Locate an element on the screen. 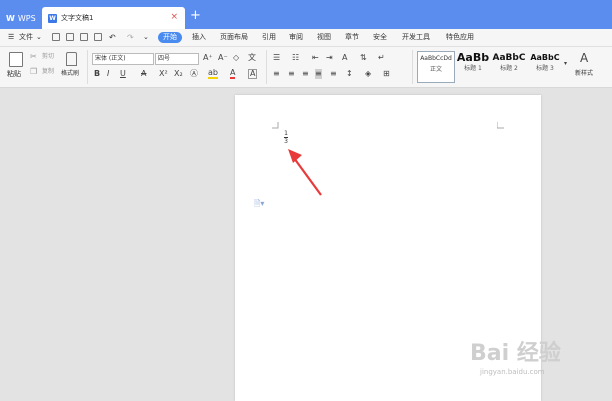 The height and width of the screenshot is (401, 612). bold-icon: B is located at coordinates (97, 74).